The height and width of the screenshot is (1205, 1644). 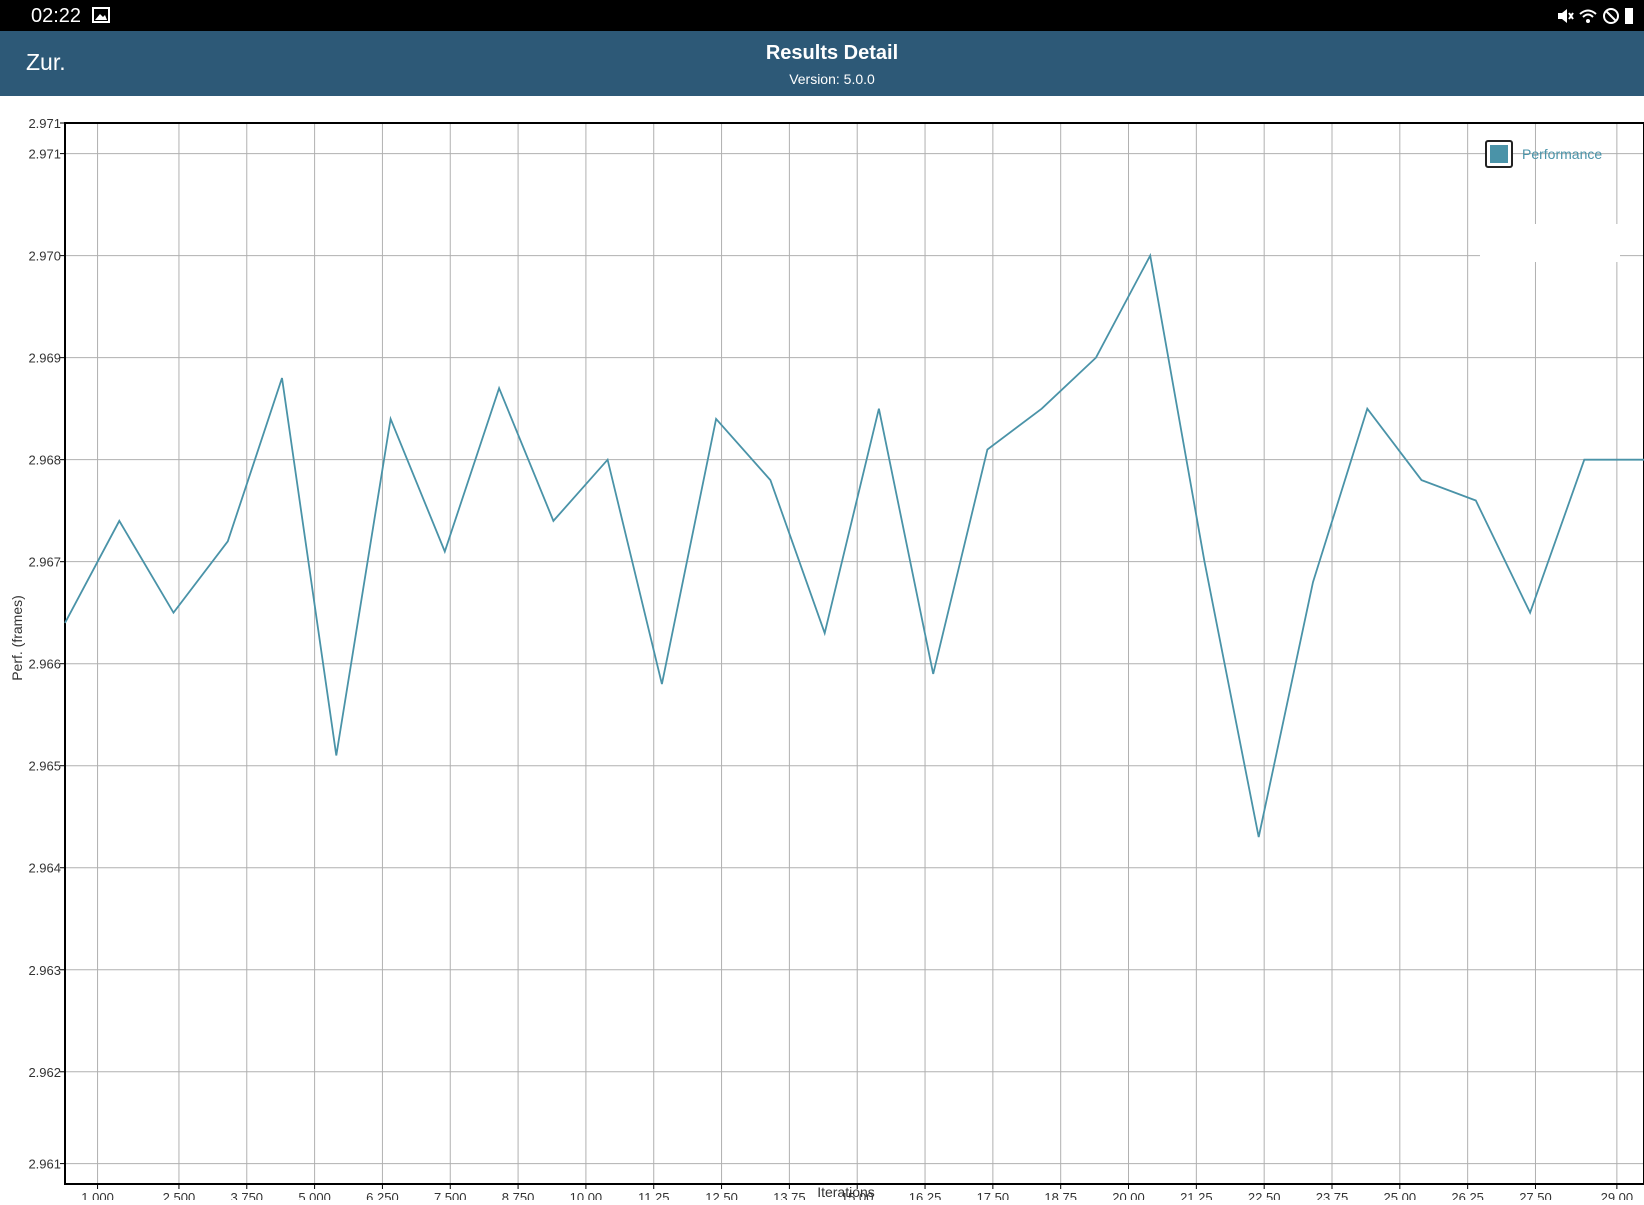 What do you see at coordinates (1550, 243) in the screenshot?
I see `legend-background` at bounding box center [1550, 243].